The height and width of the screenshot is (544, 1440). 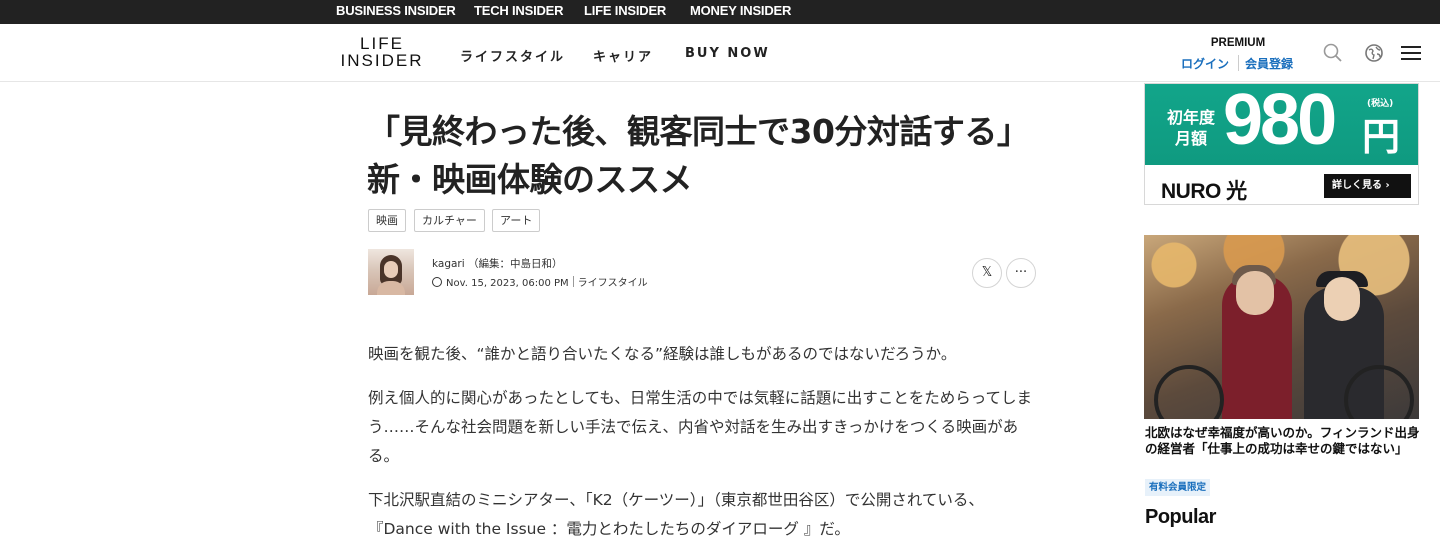 I want to click on more-icon: ···, so click(x=1021, y=272).